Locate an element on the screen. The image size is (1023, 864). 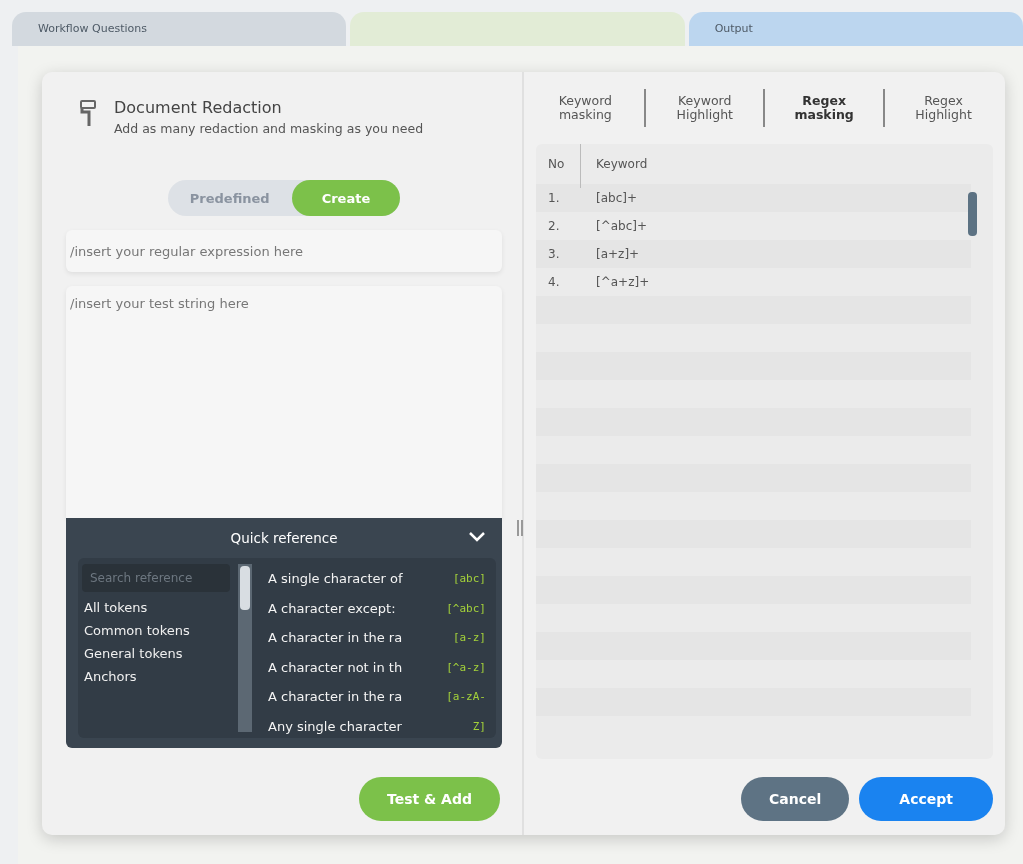
column-header: No is located at coordinates (556, 164).